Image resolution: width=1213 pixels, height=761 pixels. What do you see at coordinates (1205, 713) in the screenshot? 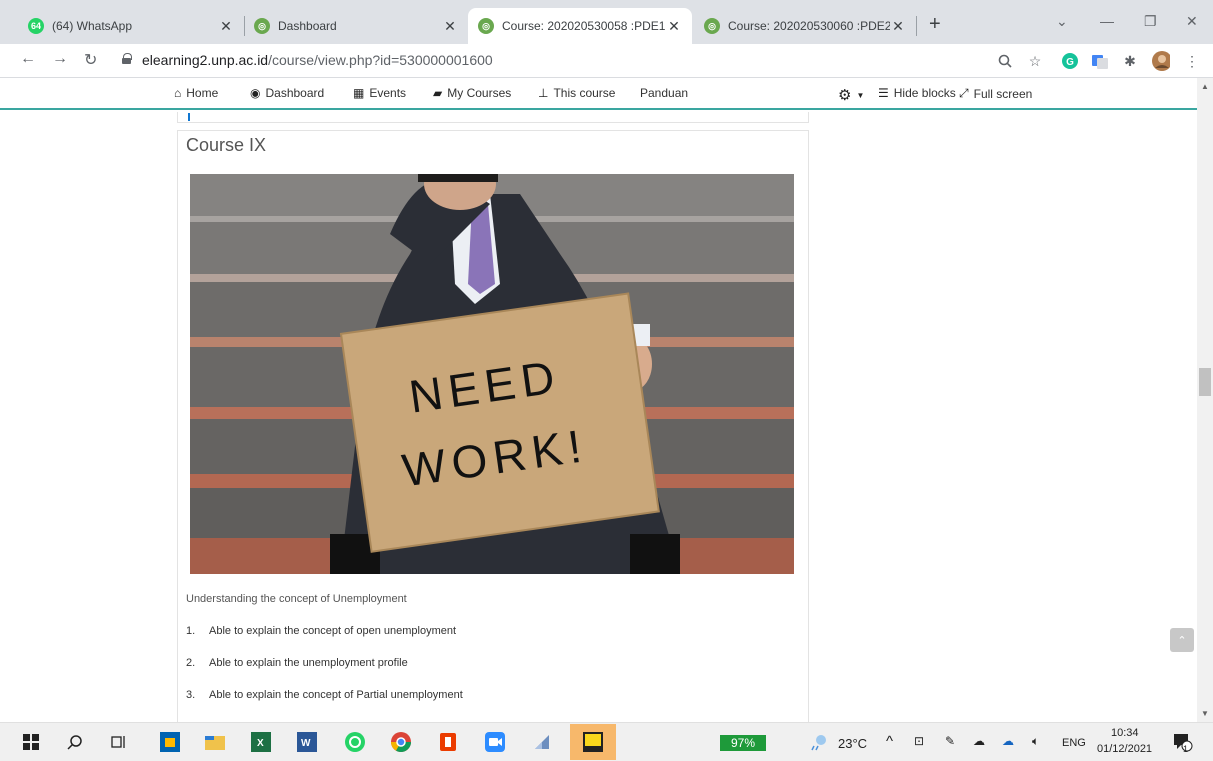
I see `scroll-down-icon: ▼` at bounding box center [1205, 713].